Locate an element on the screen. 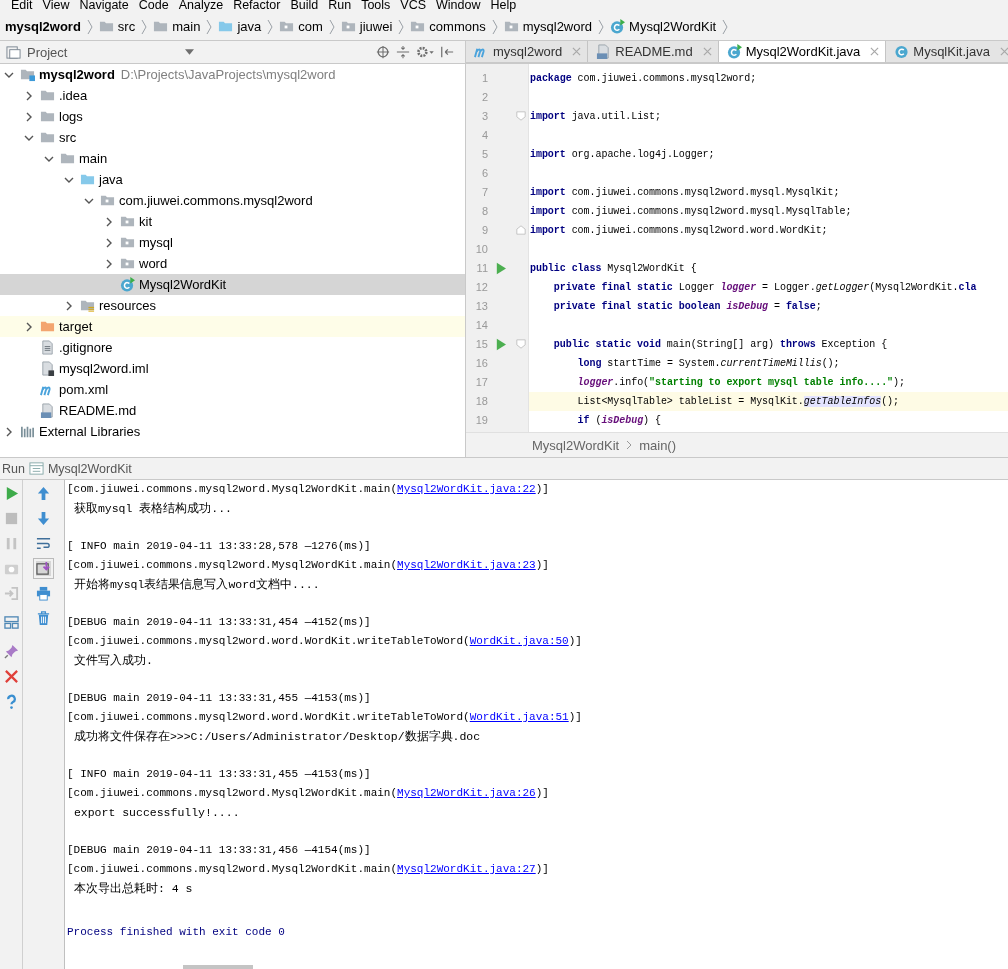  tree-item: .gitignore is located at coordinates (232, 347).